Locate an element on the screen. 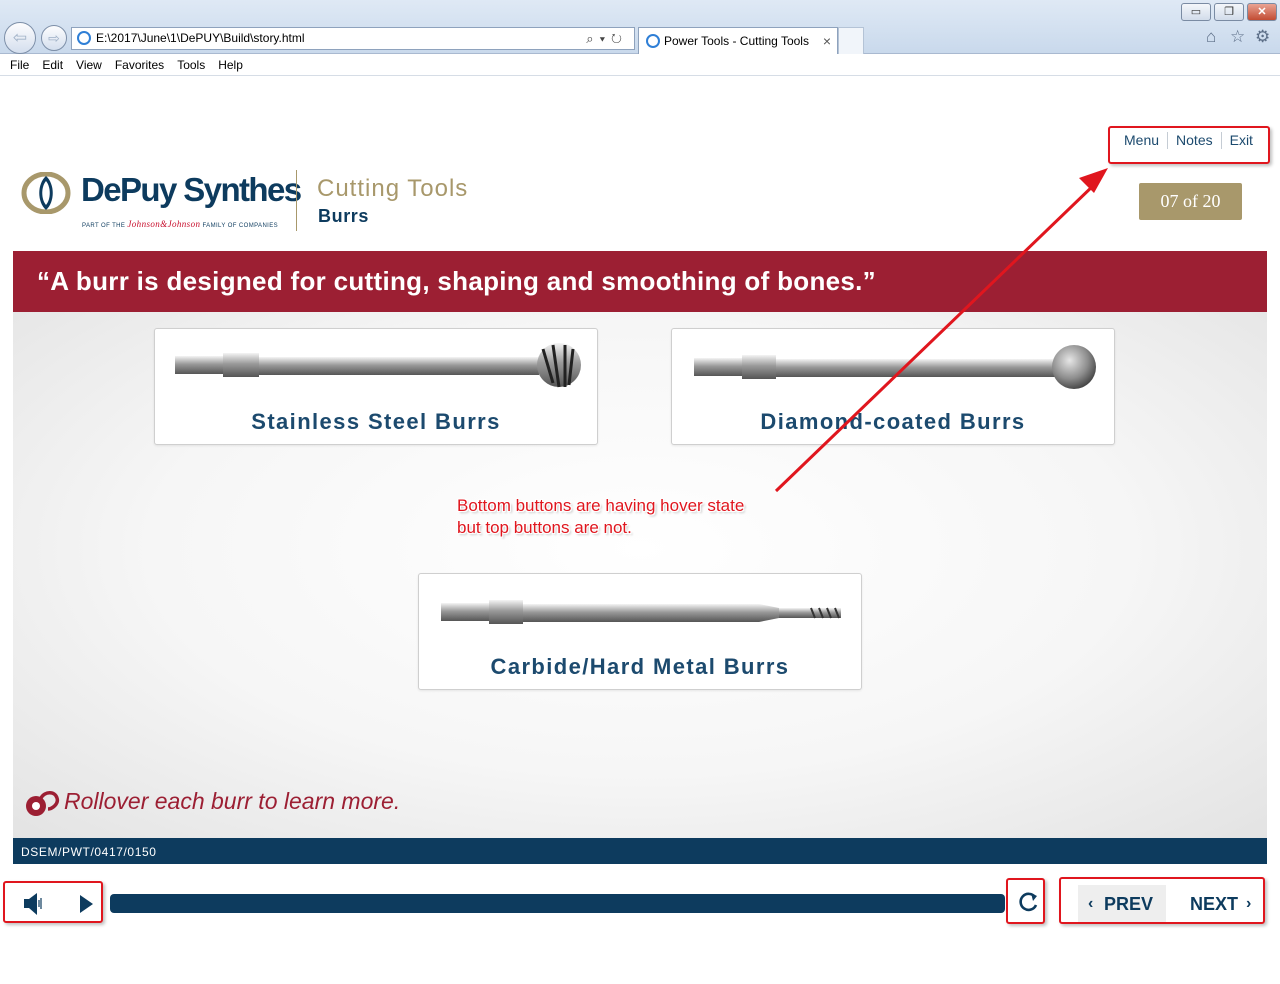 The width and height of the screenshot is (1280, 984). course-title: Cutting Tools is located at coordinates (393, 188).